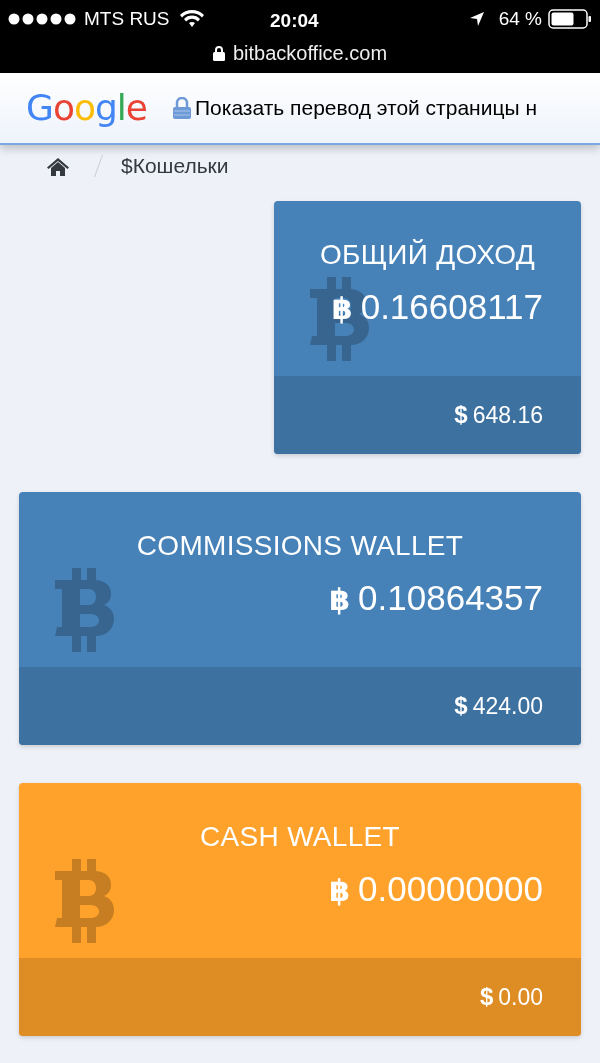  Describe the element at coordinates (476, 19) in the screenshot. I see `location-arrow-icon` at that location.